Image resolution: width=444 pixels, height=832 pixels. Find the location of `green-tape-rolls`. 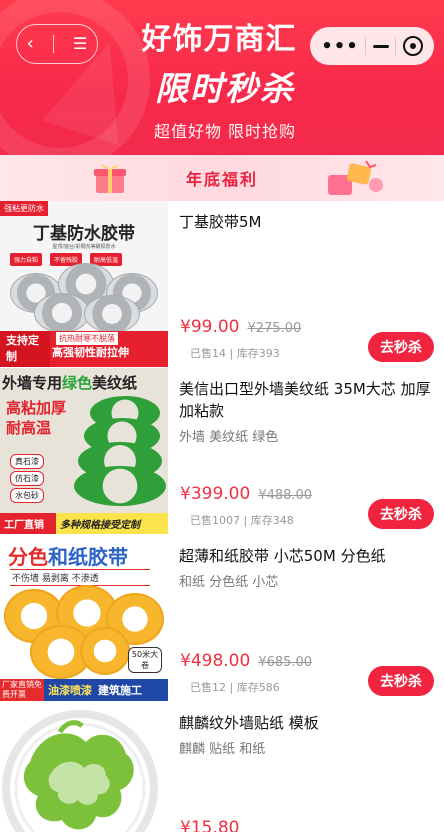

green-tape-rolls is located at coordinates (119, 451).